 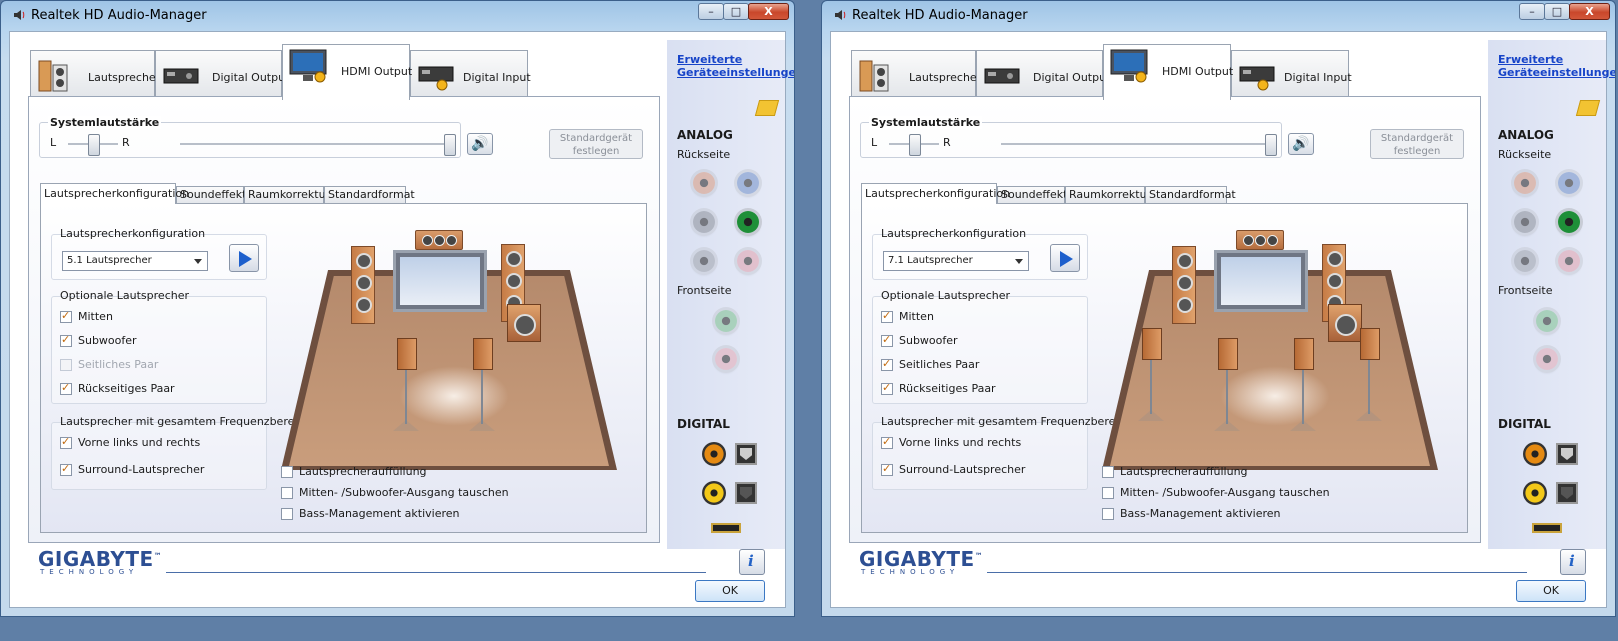 What do you see at coordinates (135, 261) in the screenshot?
I see `speaker-config-select: 5.1 Lautsprecher` at bounding box center [135, 261].